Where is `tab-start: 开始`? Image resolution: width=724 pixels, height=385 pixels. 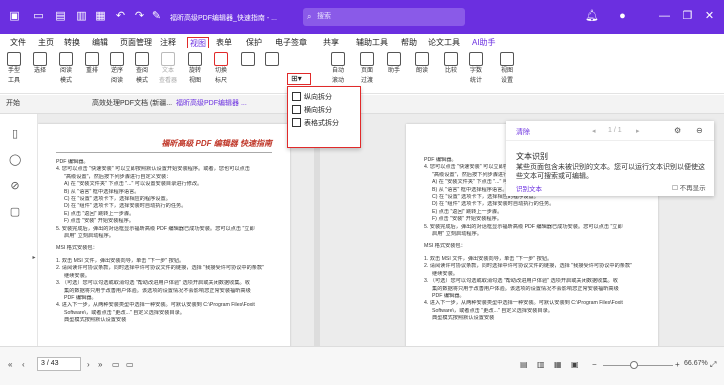
tab-start: 开始 is located at coordinates (13, 103).